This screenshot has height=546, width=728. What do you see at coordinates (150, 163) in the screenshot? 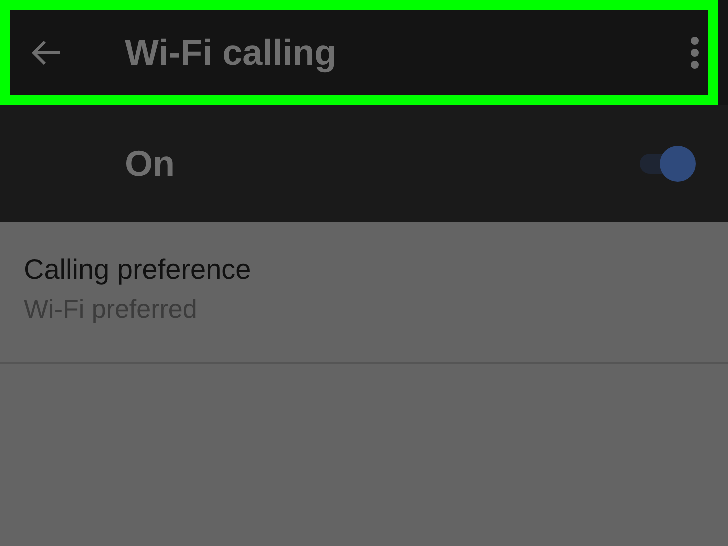
I see `switch-label: On` at bounding box center [150, 163].